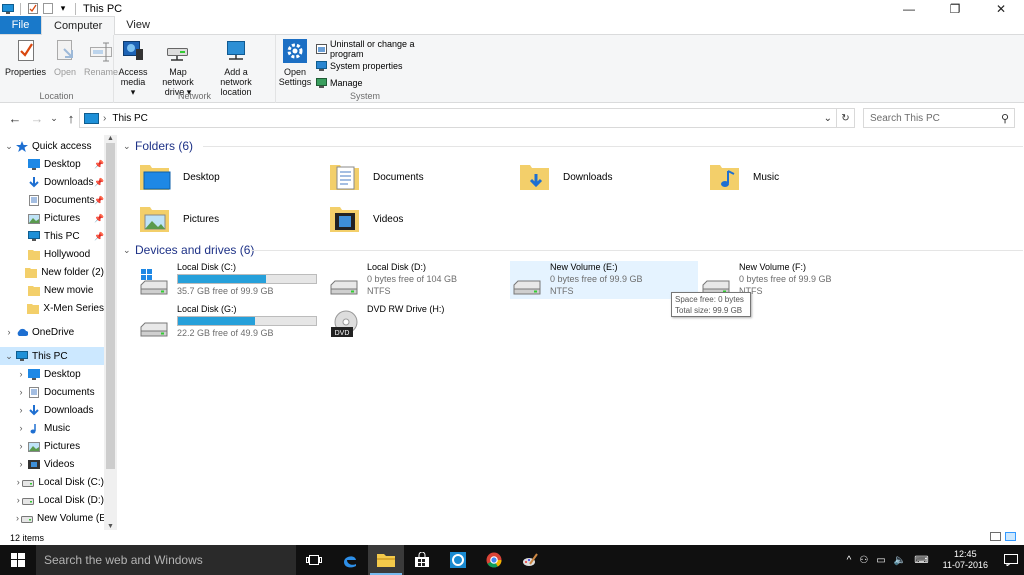  I want to click on nav-item-x-men-series: X-Men Series, so click(52, 308).